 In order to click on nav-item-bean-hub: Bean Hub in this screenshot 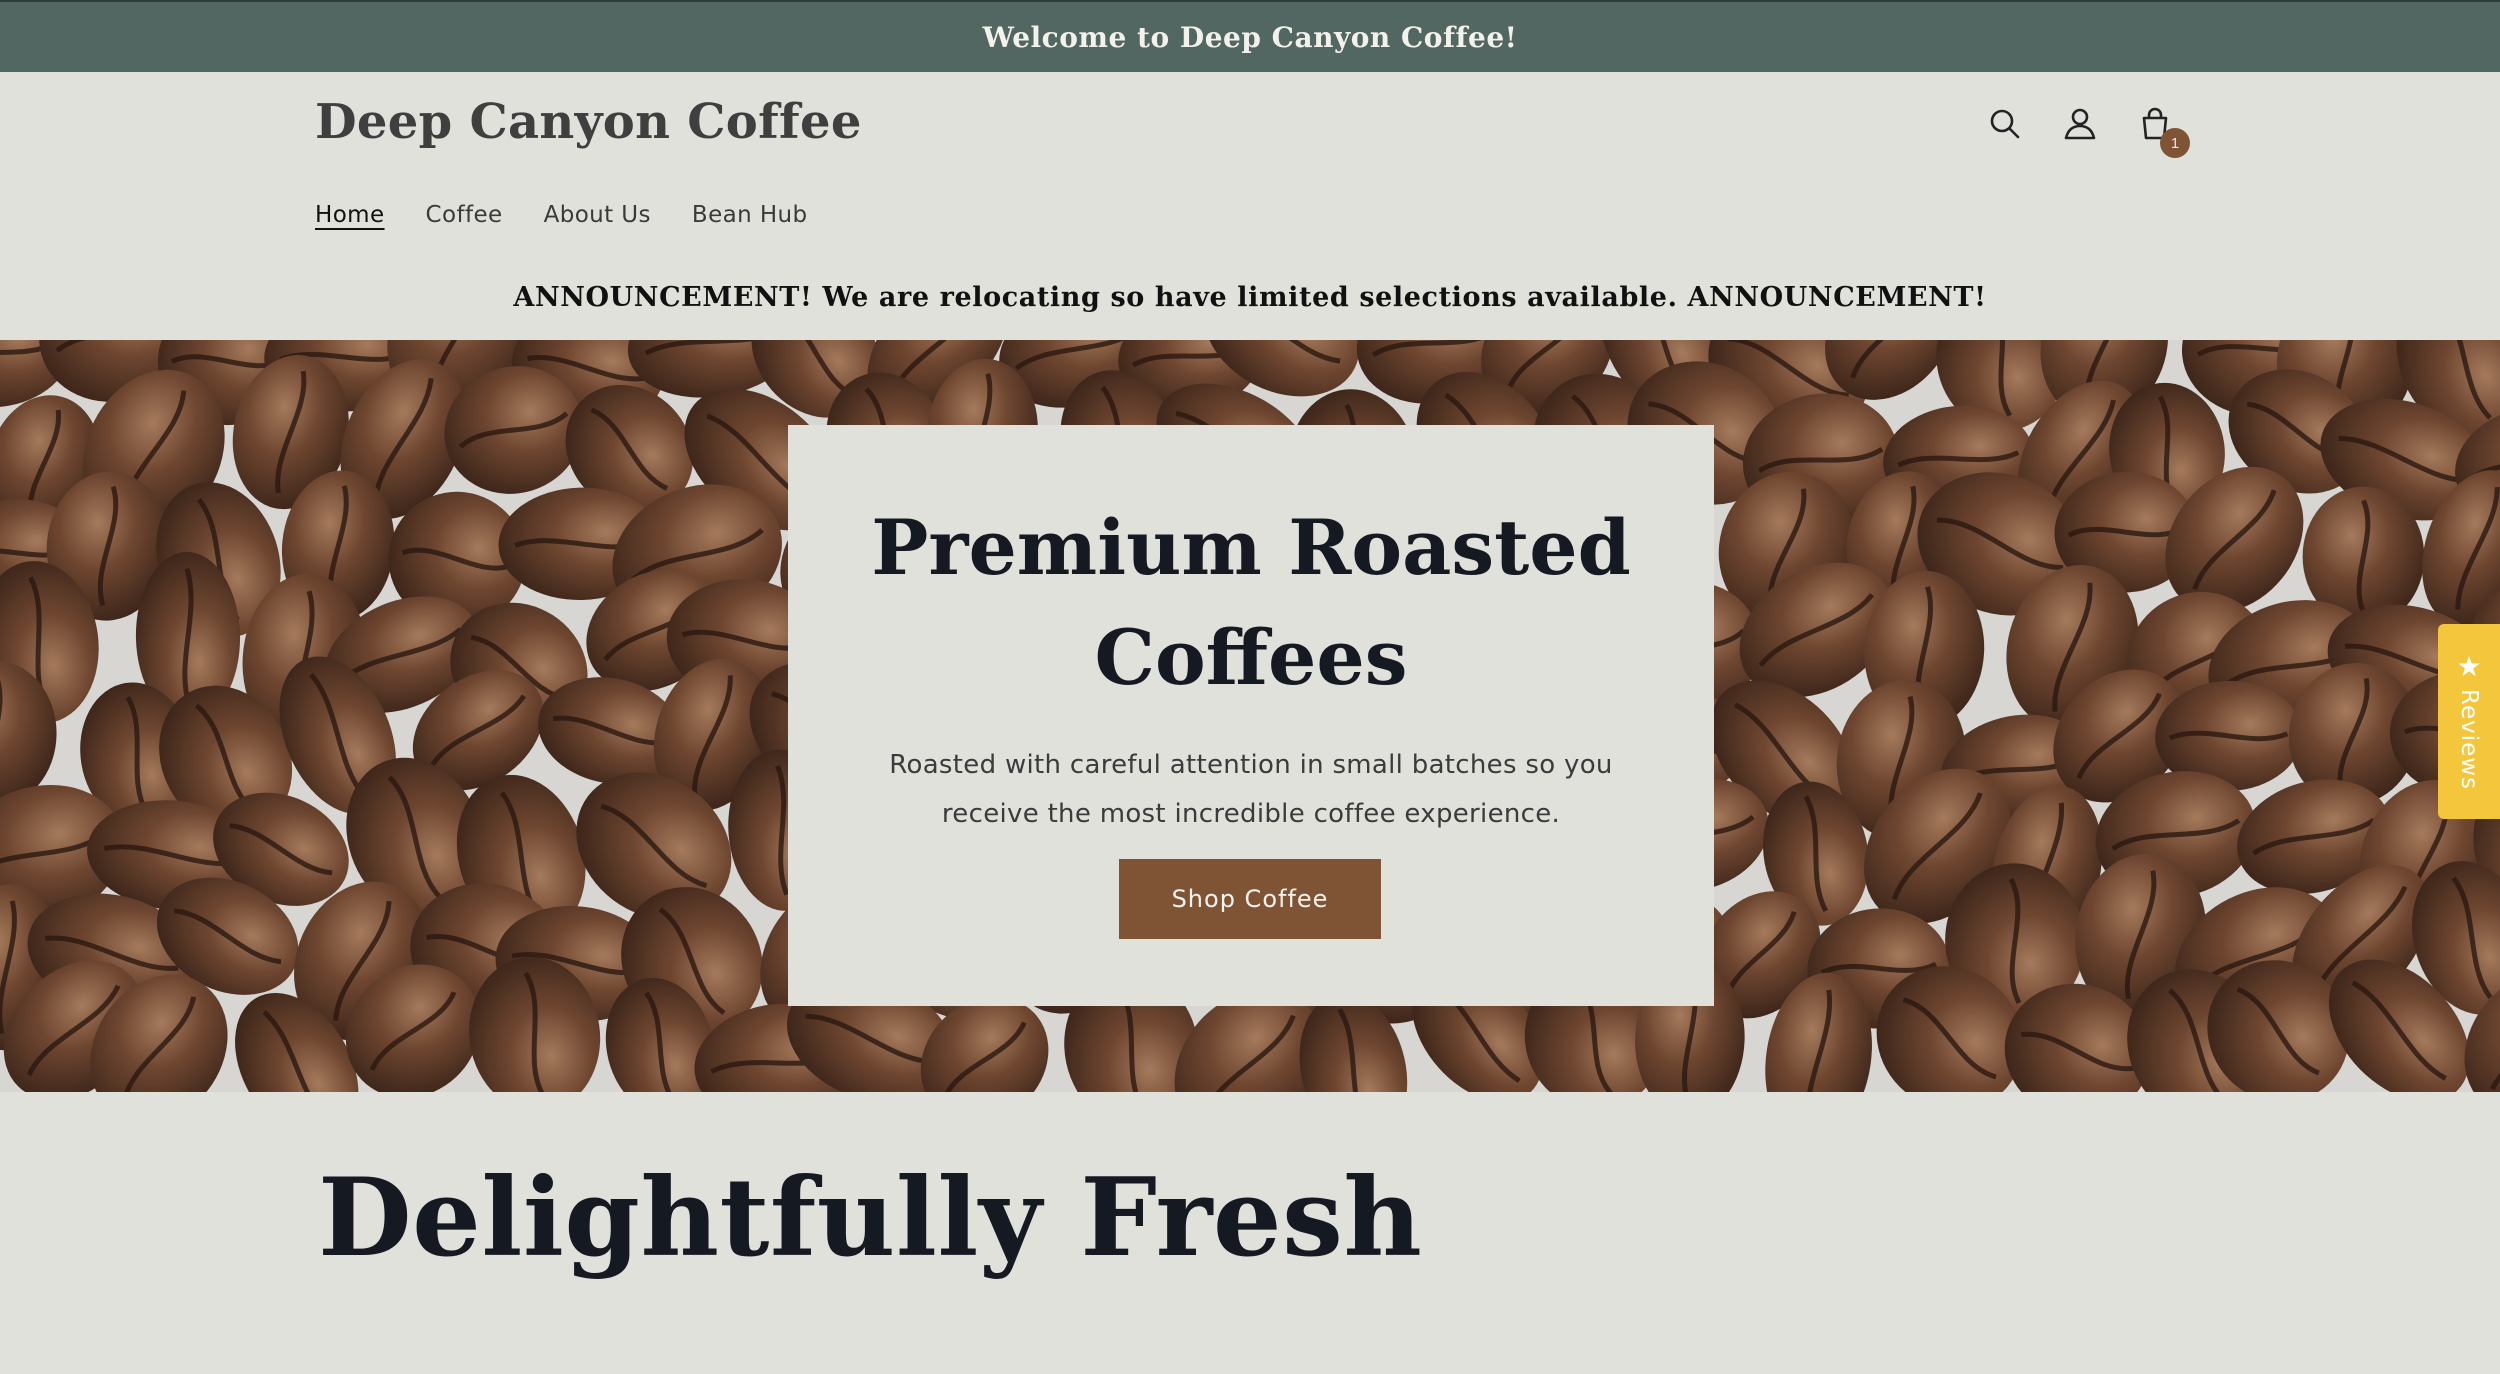, I will do `click(750, 215)`.